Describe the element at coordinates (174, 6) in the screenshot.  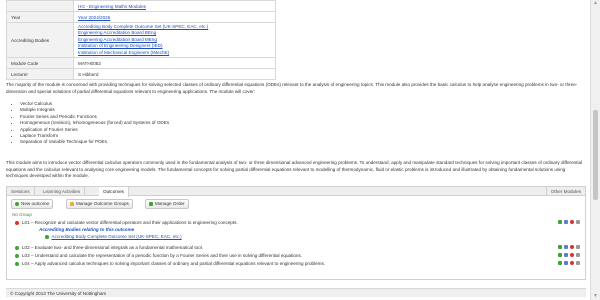
I see `programme-value: HG - Engineering Maths Modules` at that location.